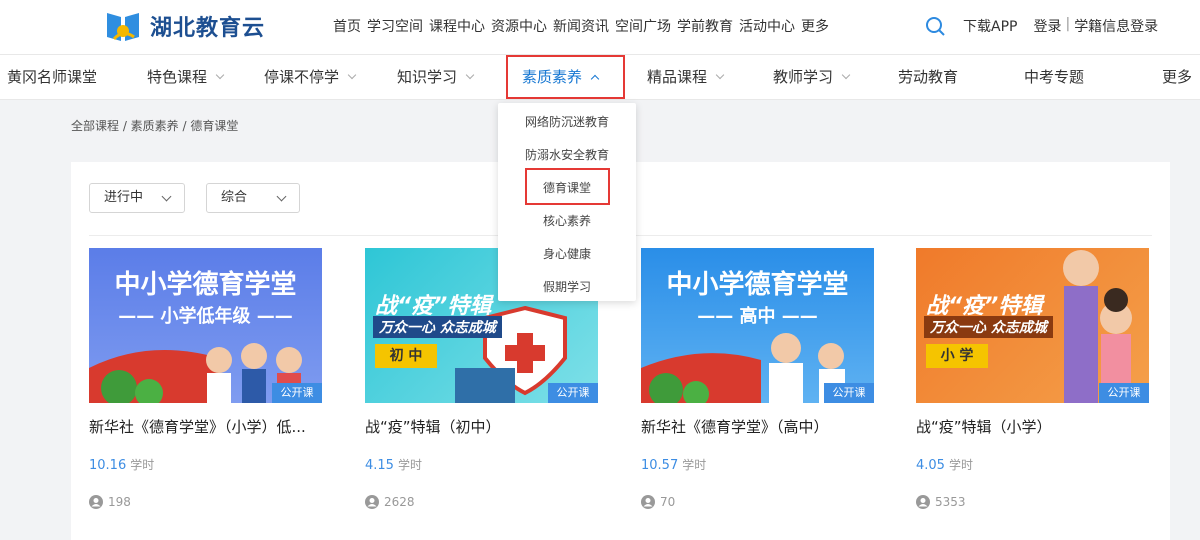  I want to click on top-nav-learning-space: 学习空间, so click(395, 26).